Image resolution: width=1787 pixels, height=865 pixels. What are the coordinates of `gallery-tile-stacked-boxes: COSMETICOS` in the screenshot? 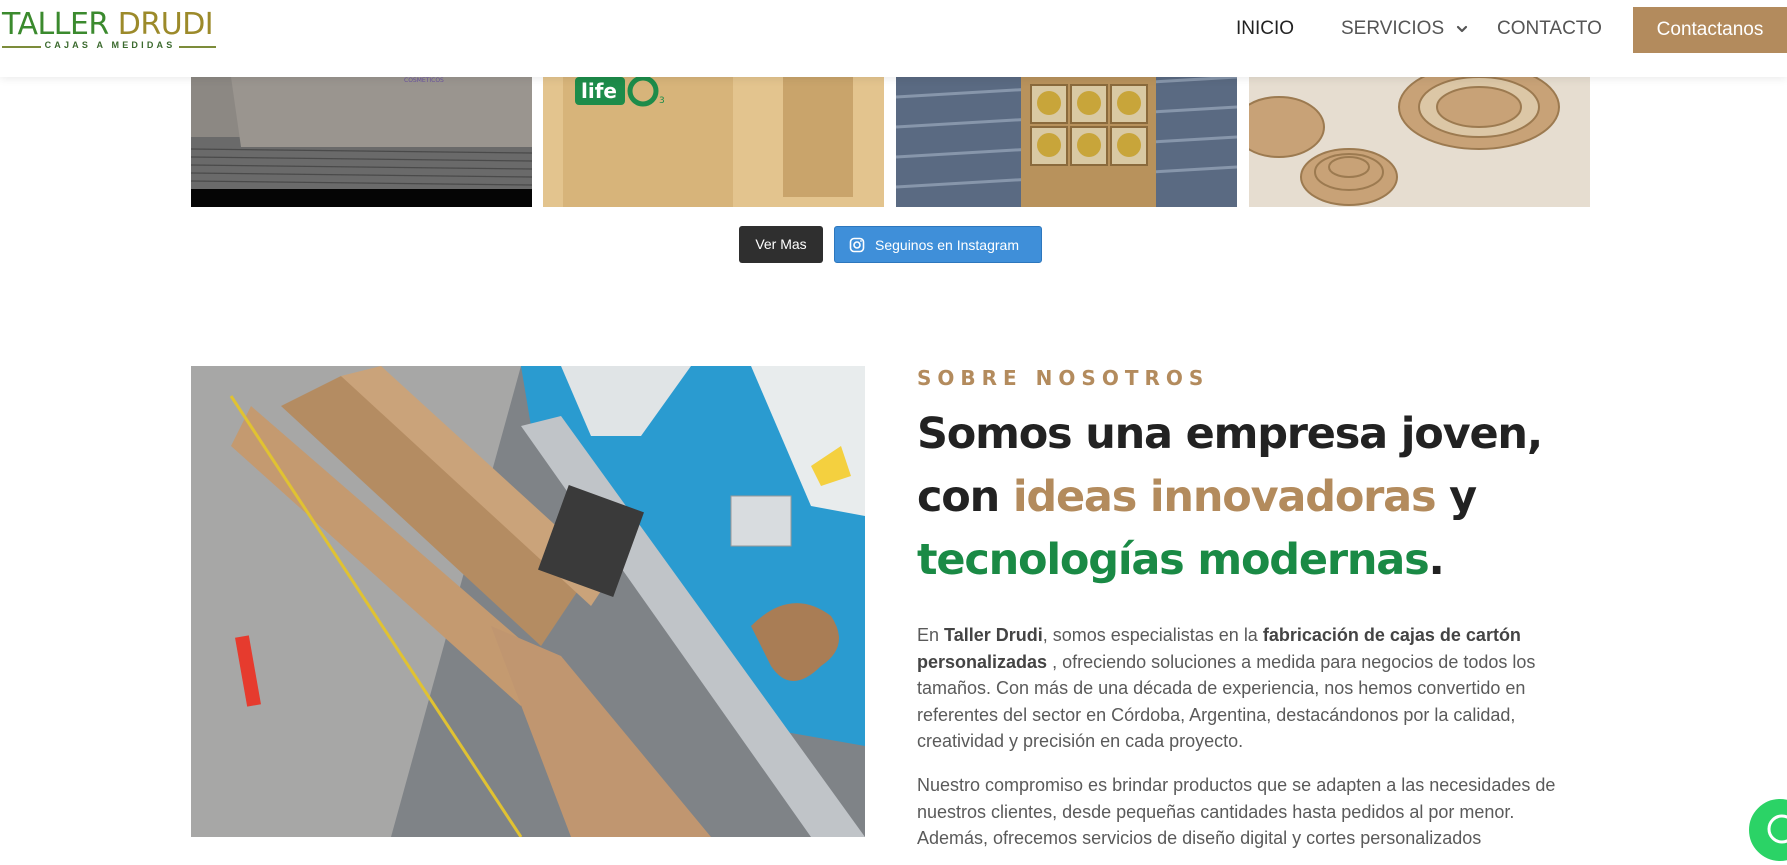 It's located at (361, 142).